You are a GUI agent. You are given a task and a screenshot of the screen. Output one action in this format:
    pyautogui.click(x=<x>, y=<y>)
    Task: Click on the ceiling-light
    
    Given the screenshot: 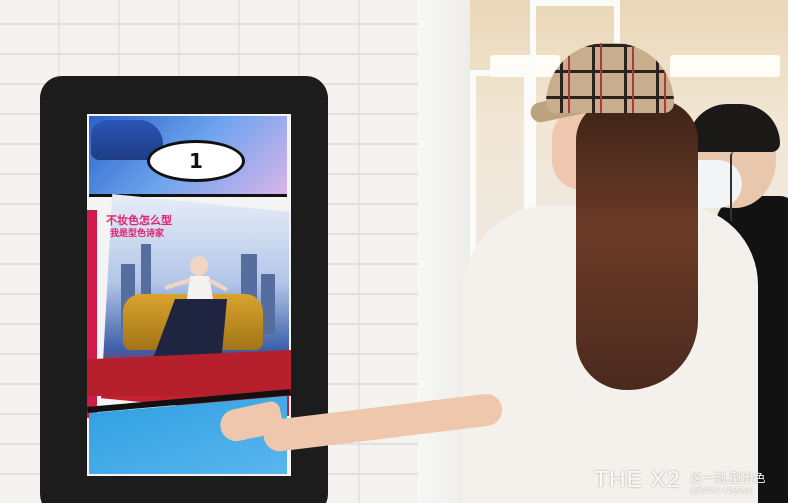 What is the action you would take?
    pyautogui.click(x=725, y=66)
    